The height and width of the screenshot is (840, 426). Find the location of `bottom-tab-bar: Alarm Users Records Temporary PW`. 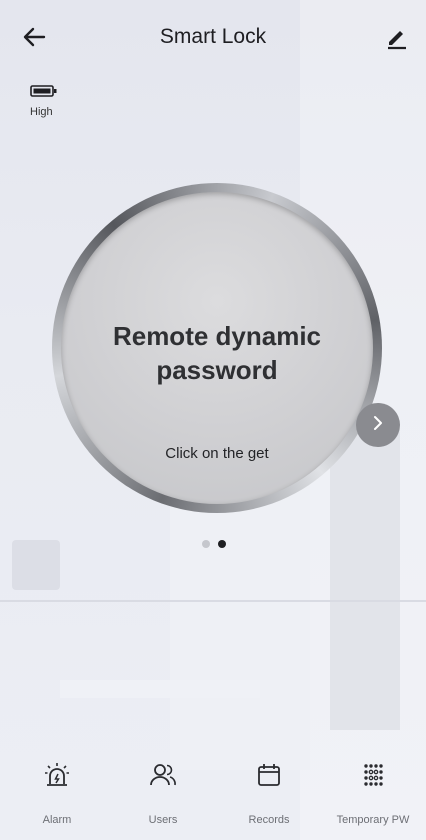

bottom-tab-bar: Alarm Users Records Temporary PW is located at coordinates (213, 800).